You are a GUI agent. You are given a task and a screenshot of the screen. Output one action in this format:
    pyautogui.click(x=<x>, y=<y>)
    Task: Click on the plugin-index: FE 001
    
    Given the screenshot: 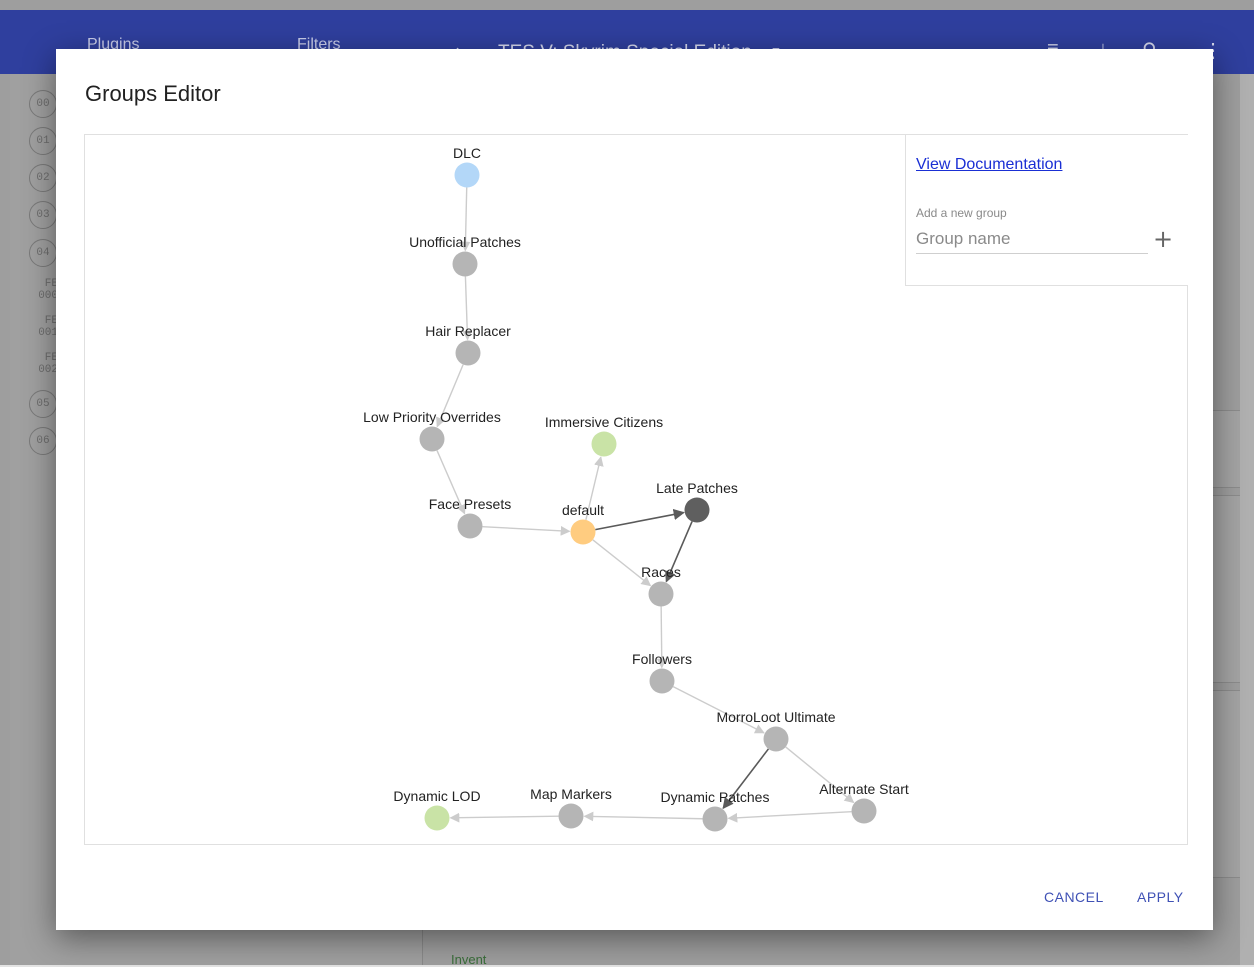 What is the action you would take?
    pyautogui.click(x=48, y=327)
    